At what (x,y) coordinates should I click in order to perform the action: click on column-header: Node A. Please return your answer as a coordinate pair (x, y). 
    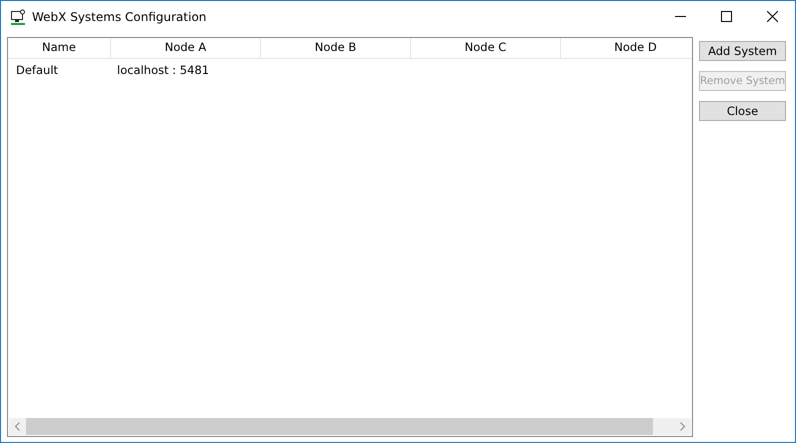
    Looking at the image, I should click on (186, 48).